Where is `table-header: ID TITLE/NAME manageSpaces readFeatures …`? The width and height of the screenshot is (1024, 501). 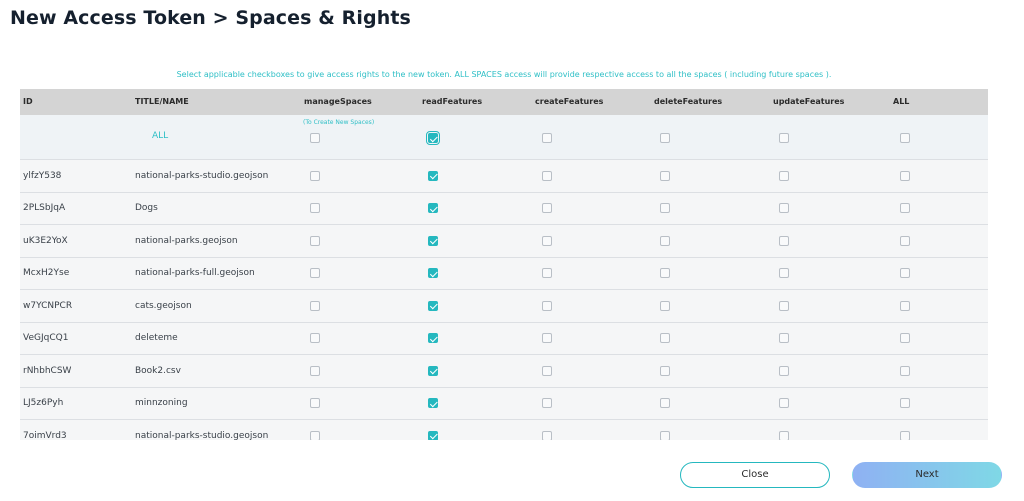
table-header: ID TITLE/NAME manageSpaces readFeatures … is located at coordinates (504, 102).